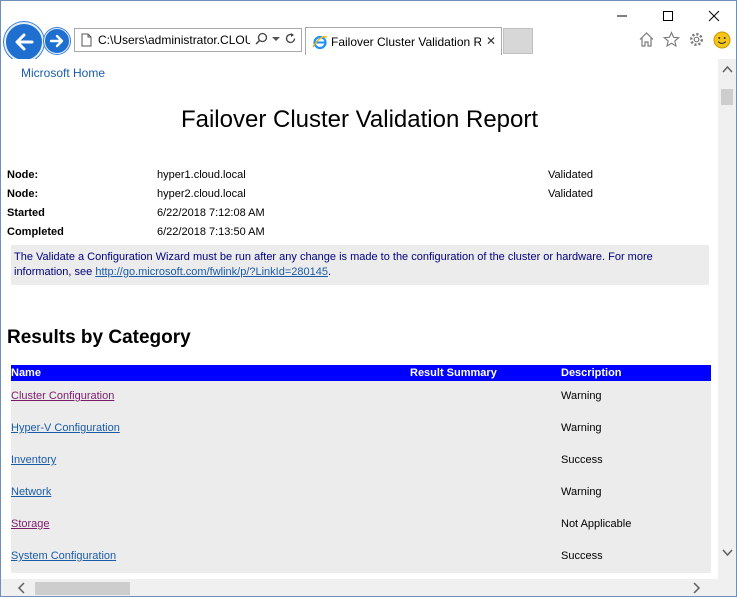 The image size is (737, 597). I want to click on ie-icon, so click(320, 42).